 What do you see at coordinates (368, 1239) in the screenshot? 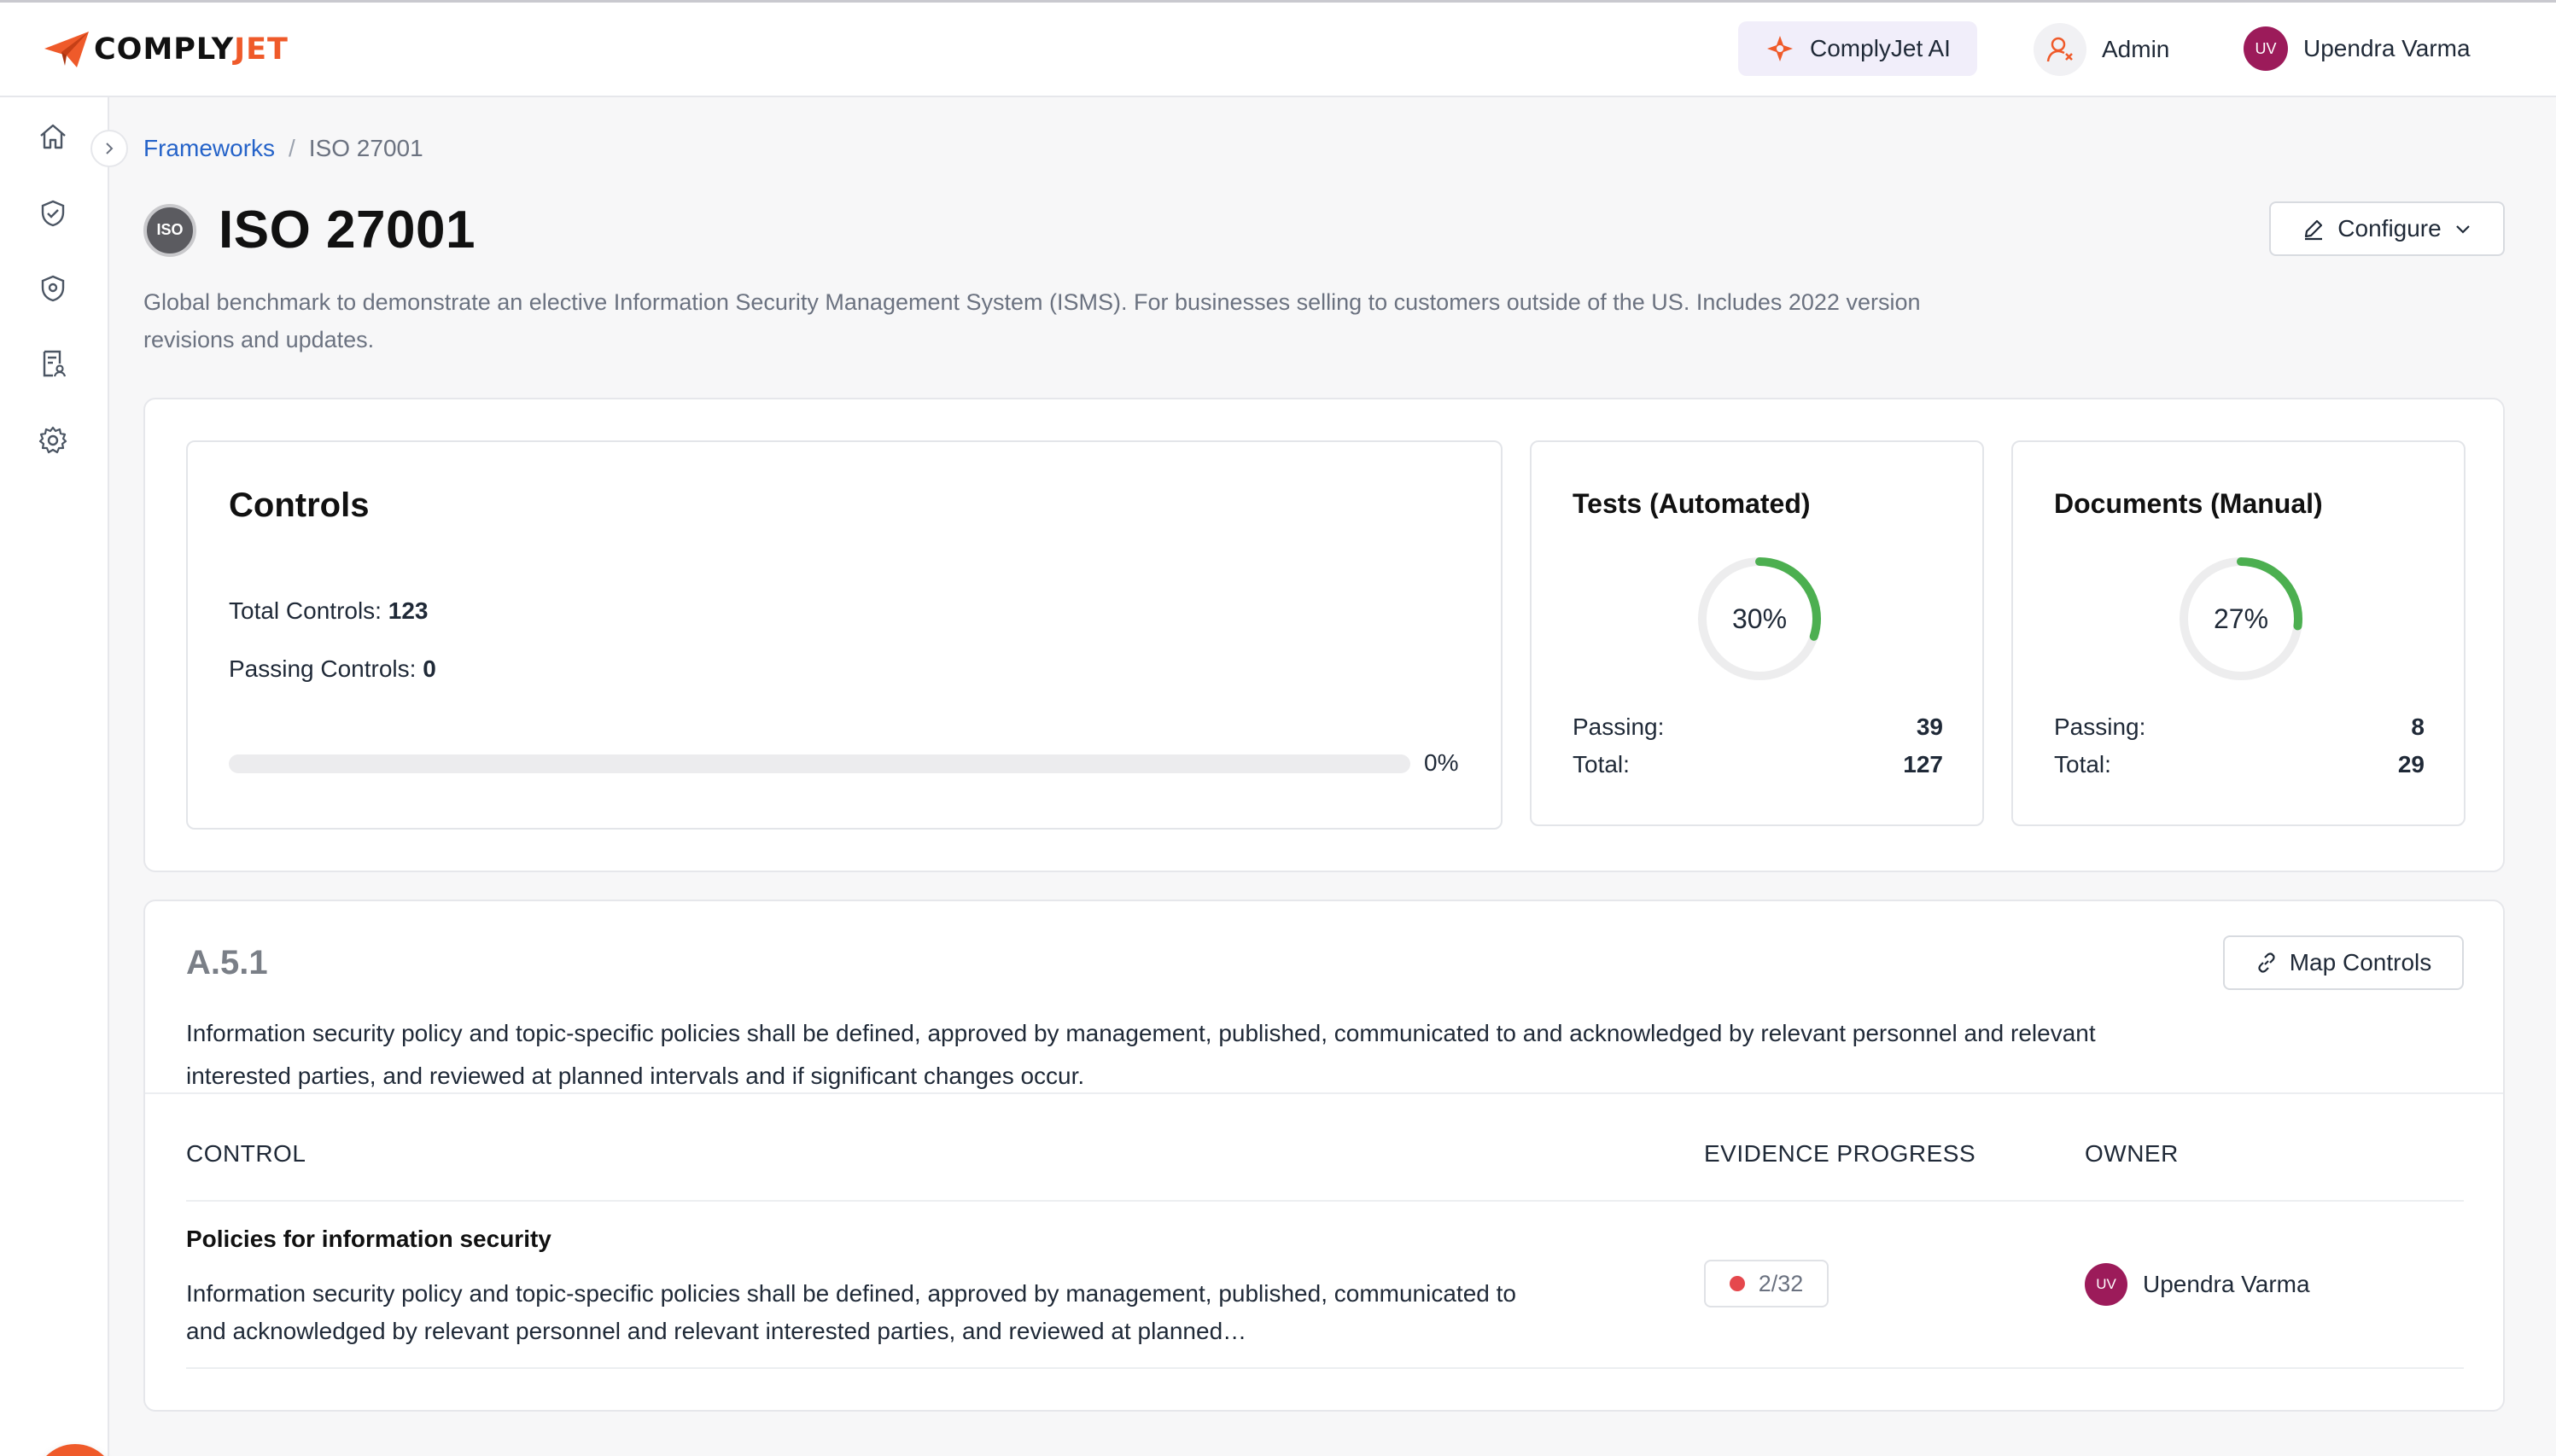
I see `control-title: Policies for information security` at bounding box center [368, 1239].